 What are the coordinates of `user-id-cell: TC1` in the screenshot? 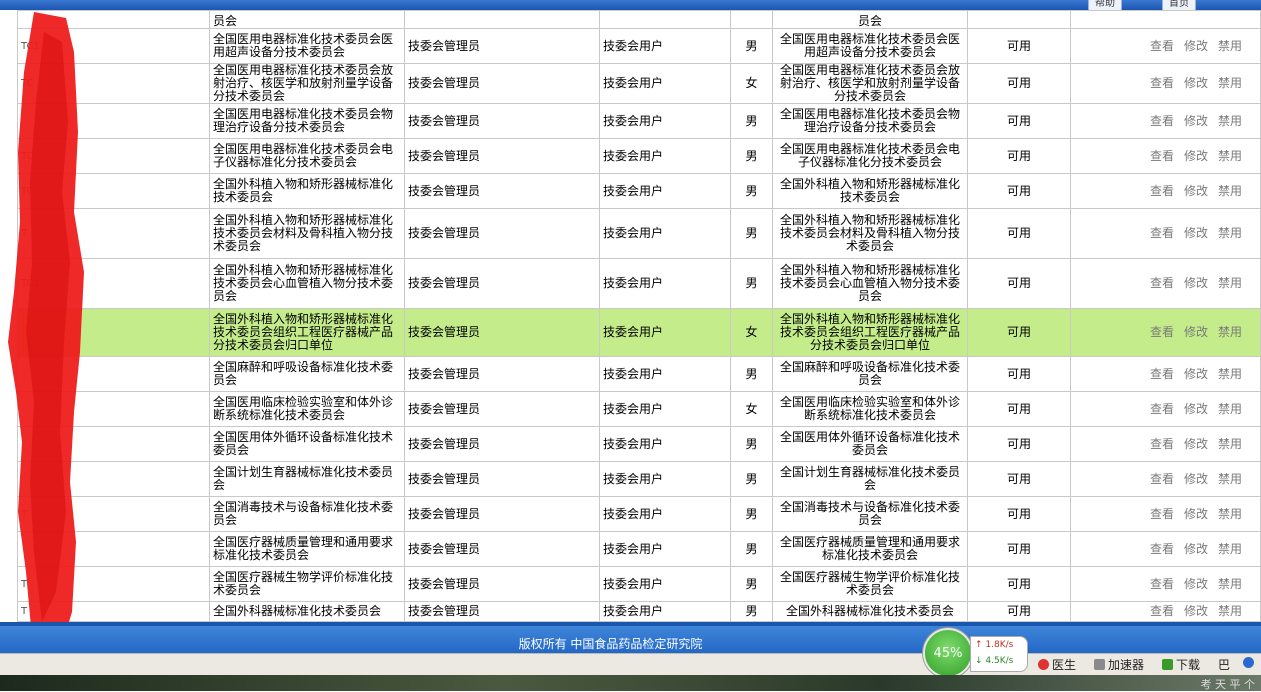 It's located at (113, 283).